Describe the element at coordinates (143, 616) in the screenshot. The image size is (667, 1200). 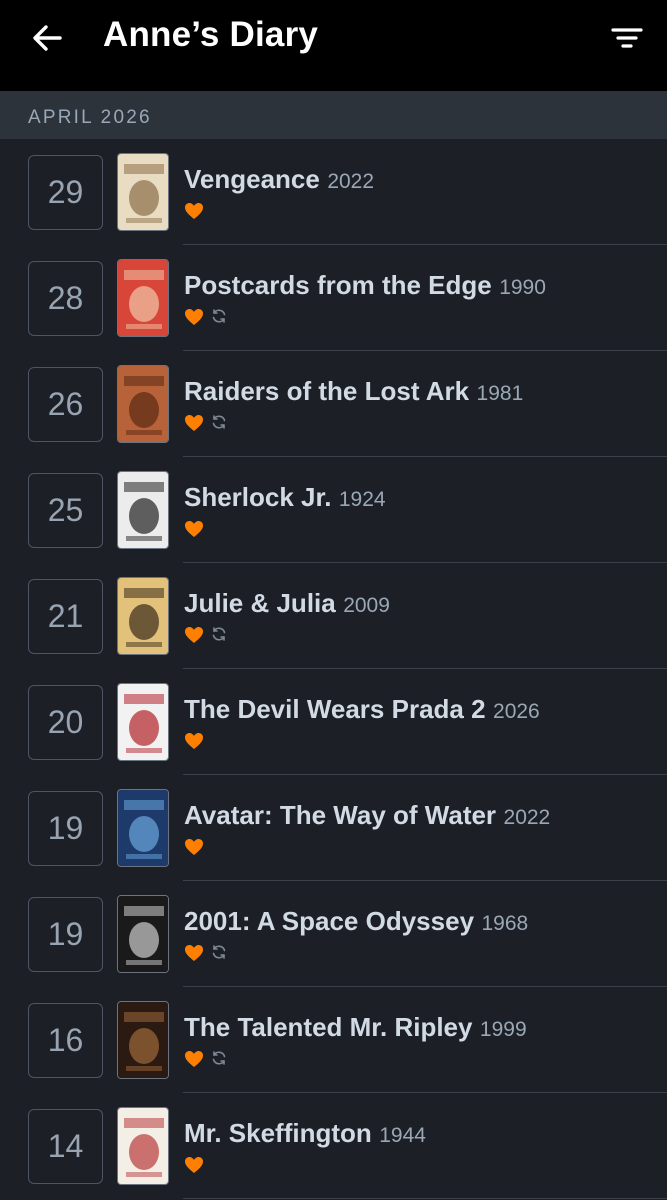
I see `julie-julia-poster` at that location.